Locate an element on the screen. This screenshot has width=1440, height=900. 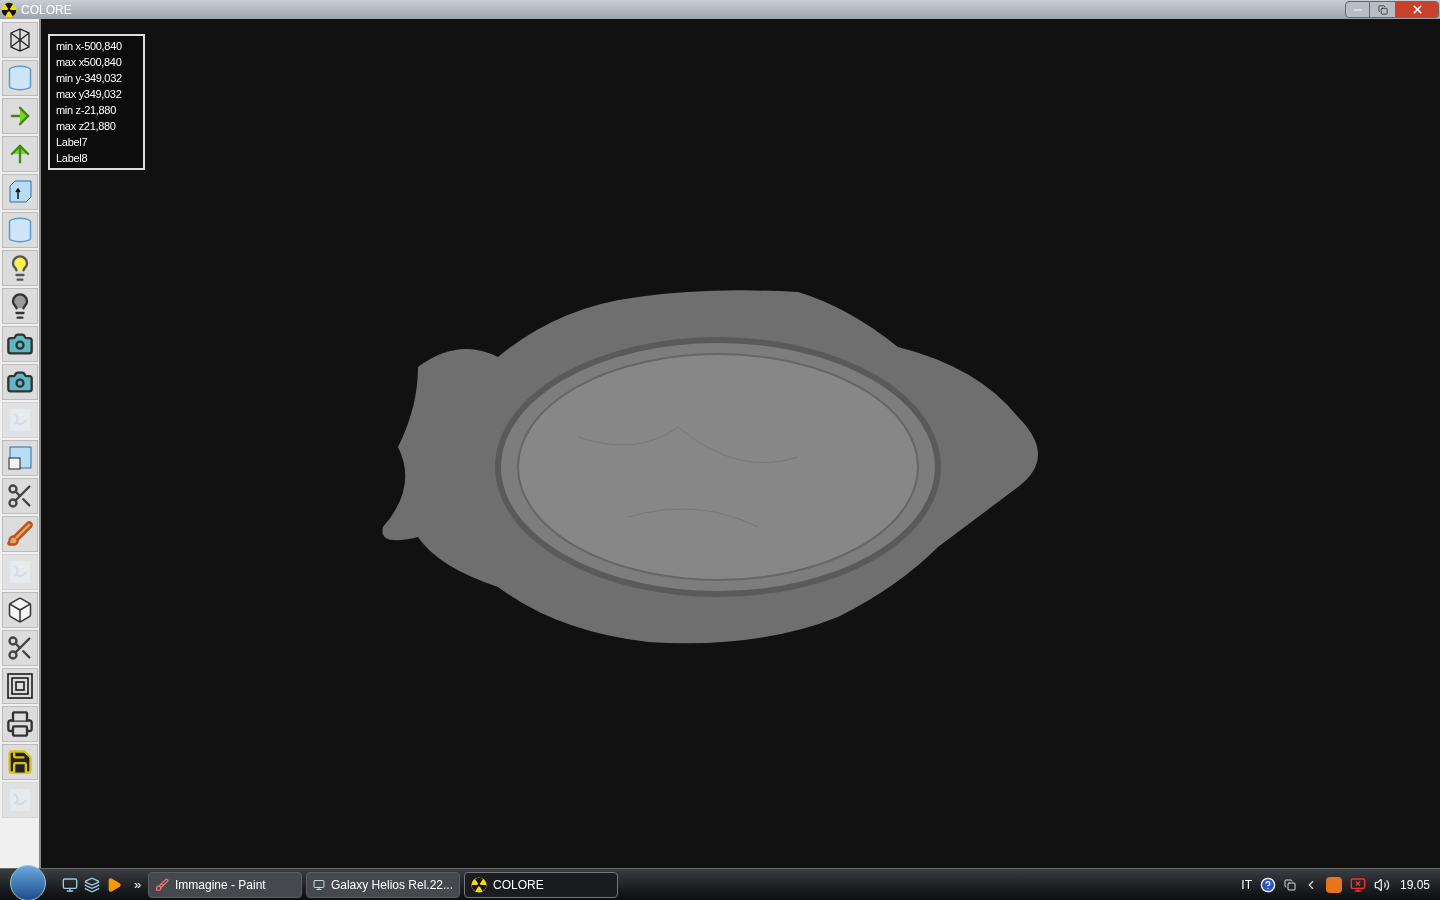
close-button is located at coordinates (1417, 9).